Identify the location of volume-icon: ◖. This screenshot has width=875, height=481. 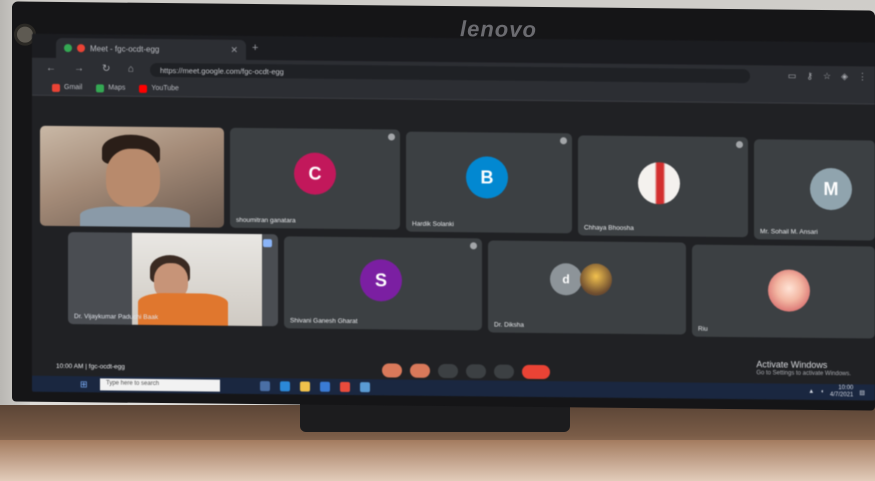
(822, 392).